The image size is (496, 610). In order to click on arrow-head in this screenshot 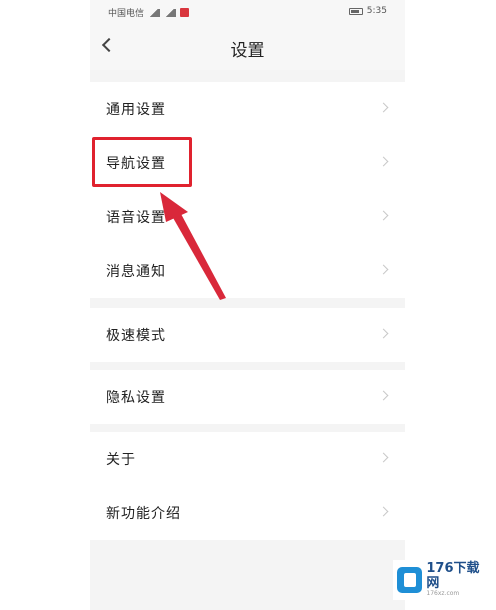, I will do `click(174, 207)`.